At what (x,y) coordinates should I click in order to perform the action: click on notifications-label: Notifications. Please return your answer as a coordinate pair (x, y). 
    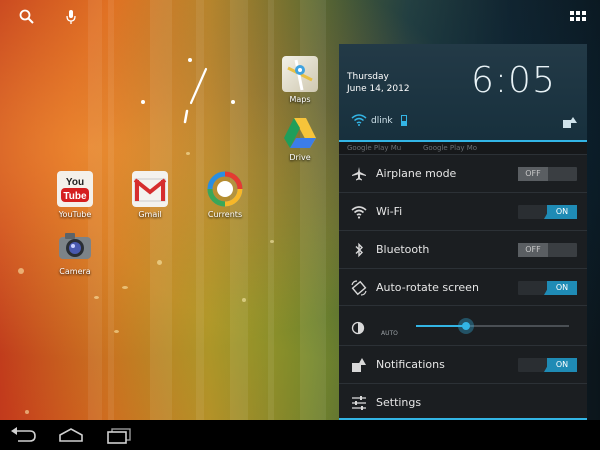
    Looking at the image, I should click on (410, 364).